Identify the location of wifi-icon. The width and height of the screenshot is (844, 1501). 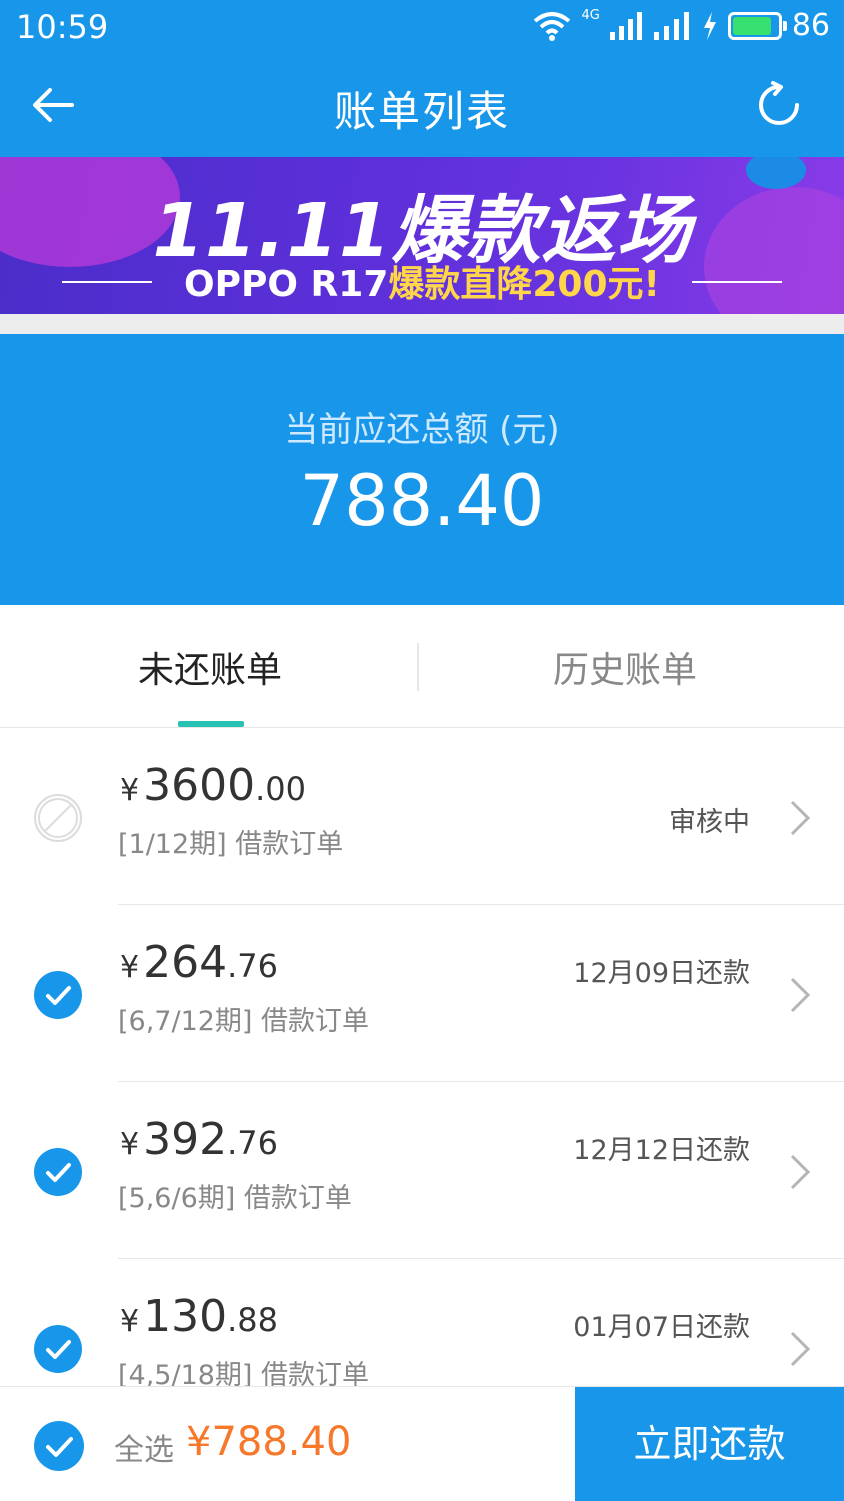
(552, 26).